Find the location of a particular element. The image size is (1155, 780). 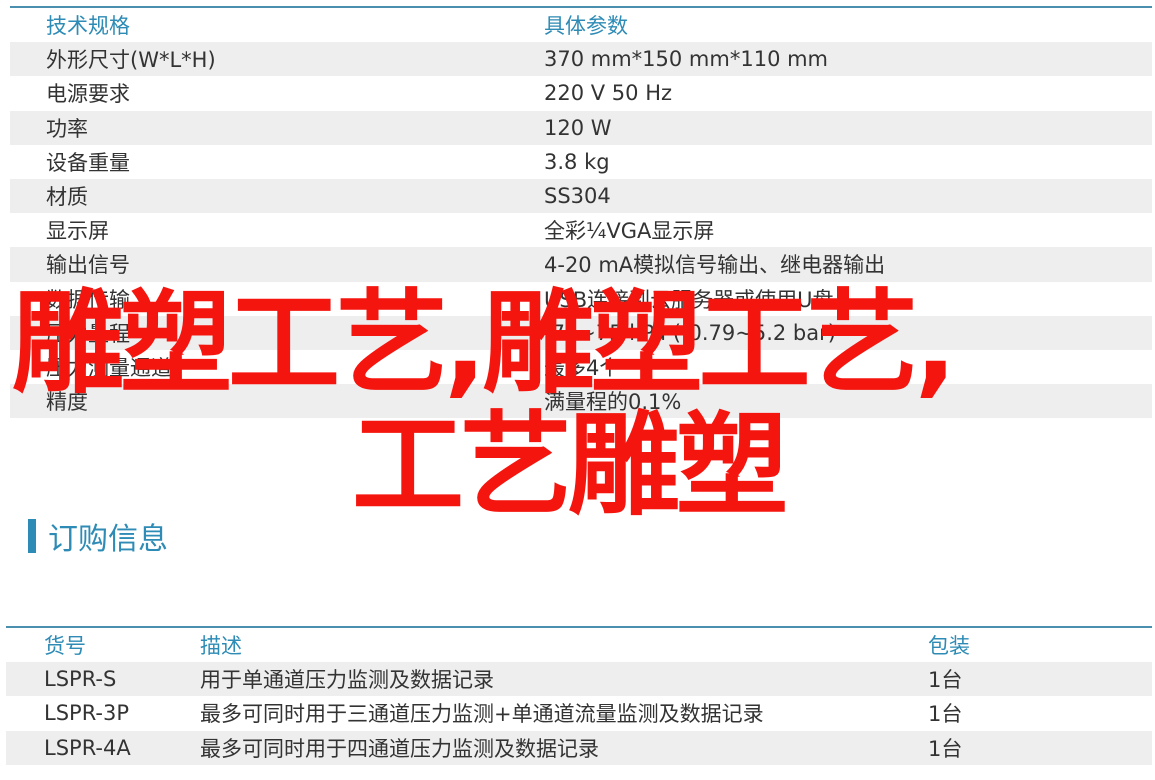

spec-param: 输出信号 is located at coordinates (88, 265).